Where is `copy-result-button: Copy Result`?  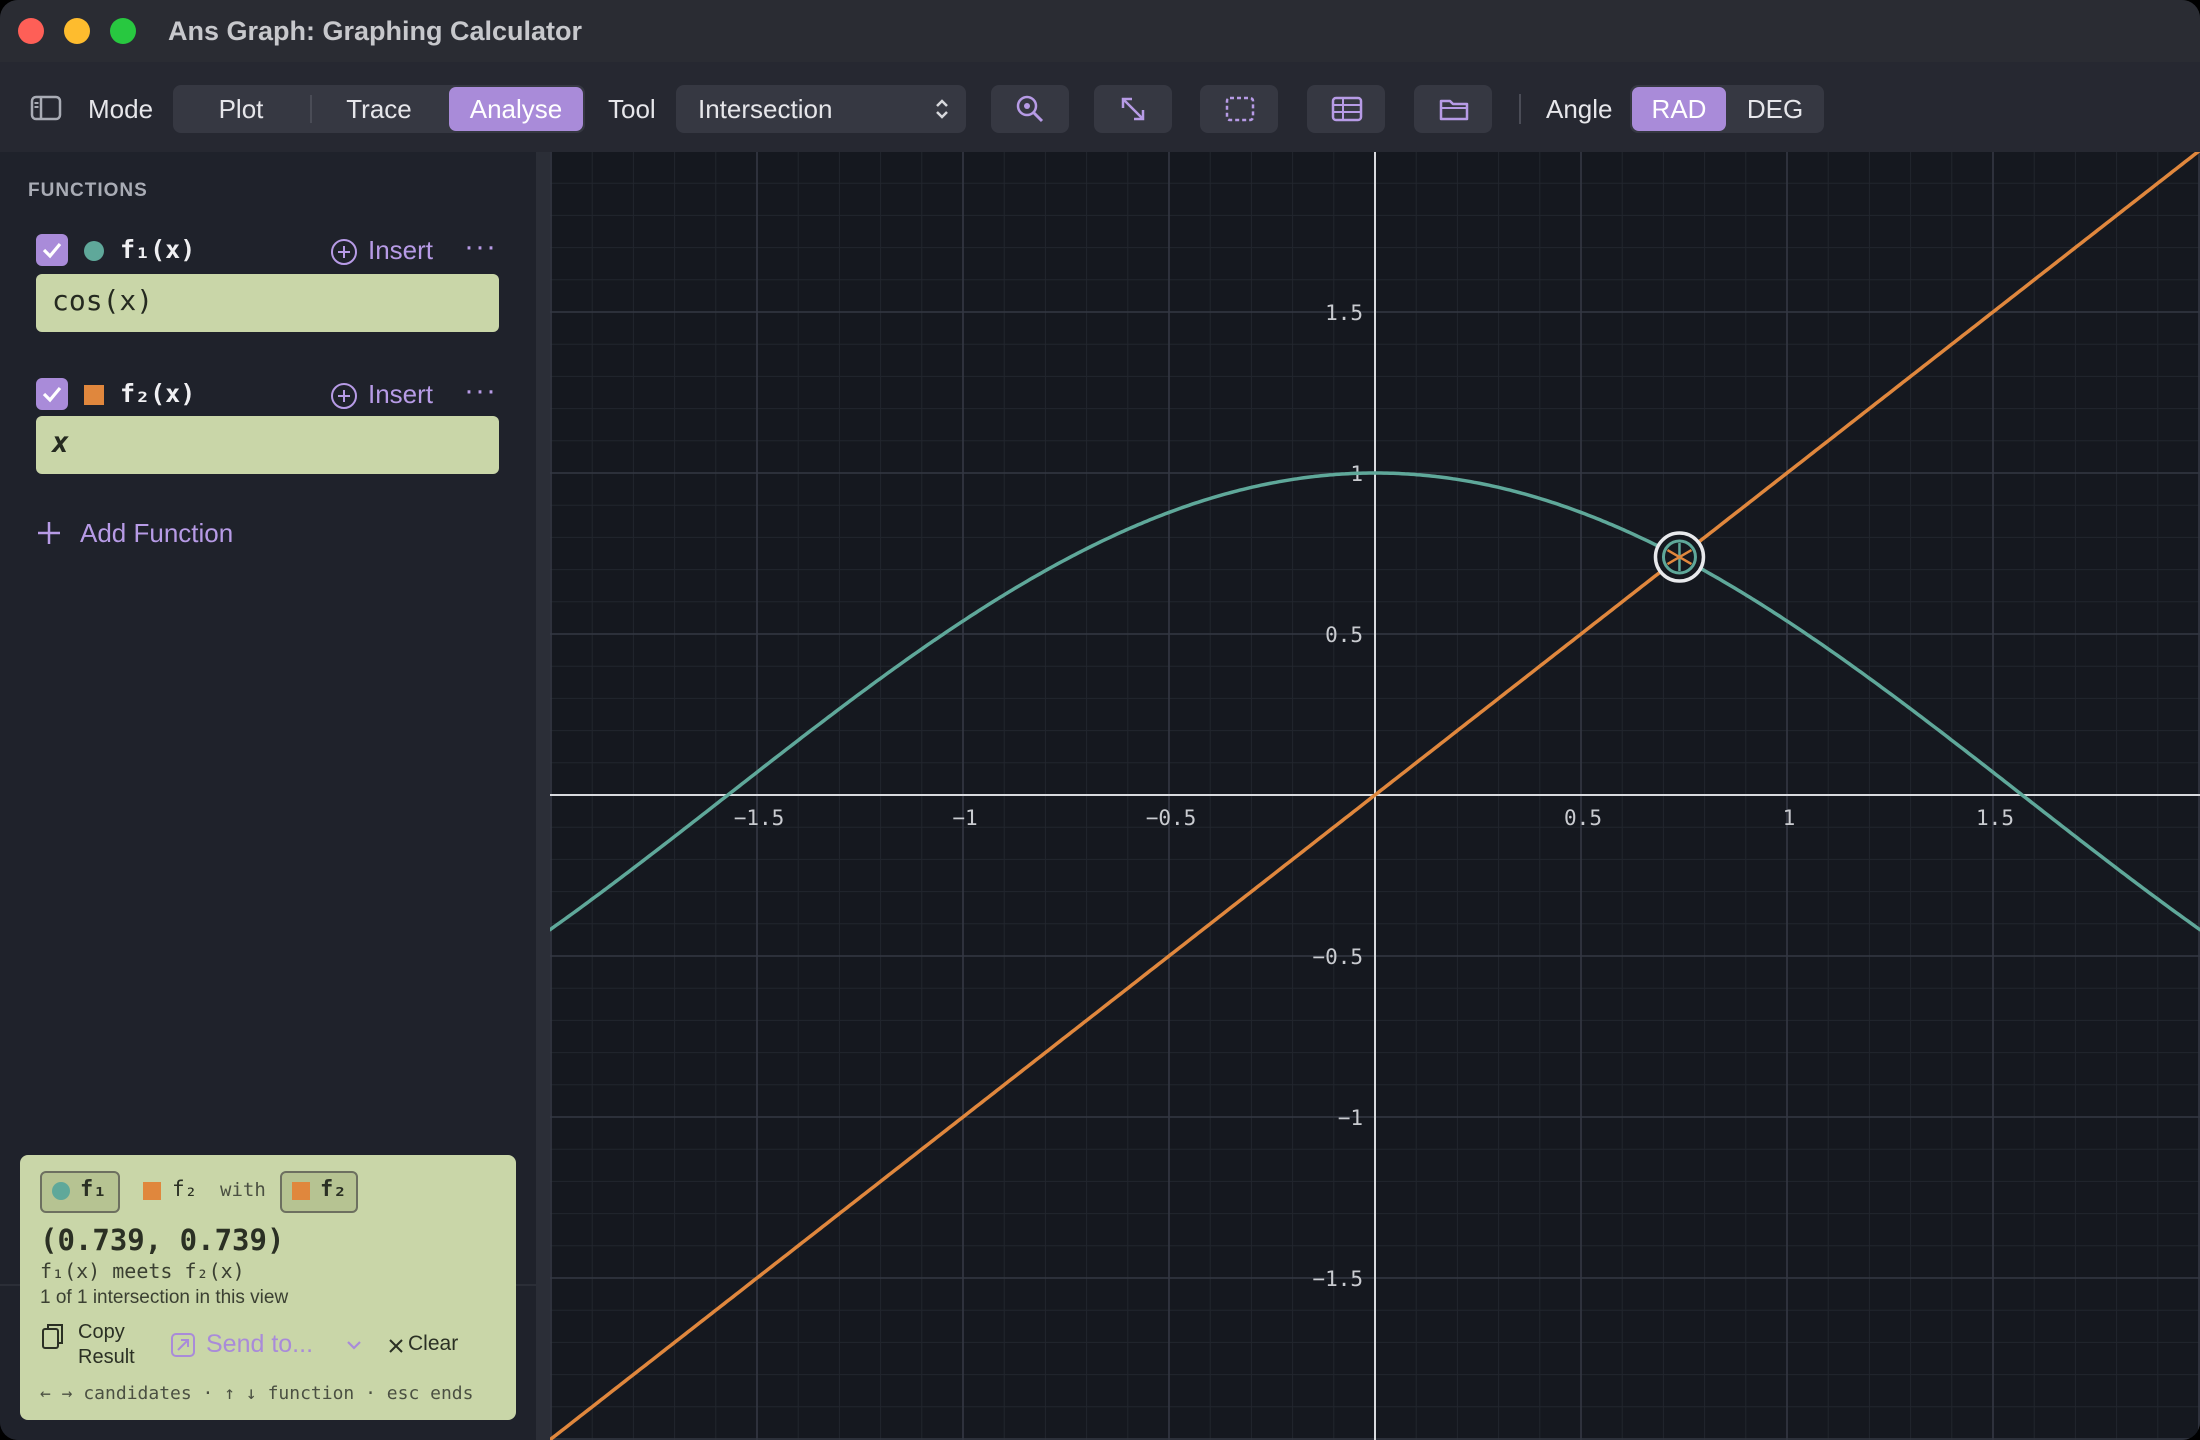
copy-result-button: Copy Result is located at coordinates (100, 1346).